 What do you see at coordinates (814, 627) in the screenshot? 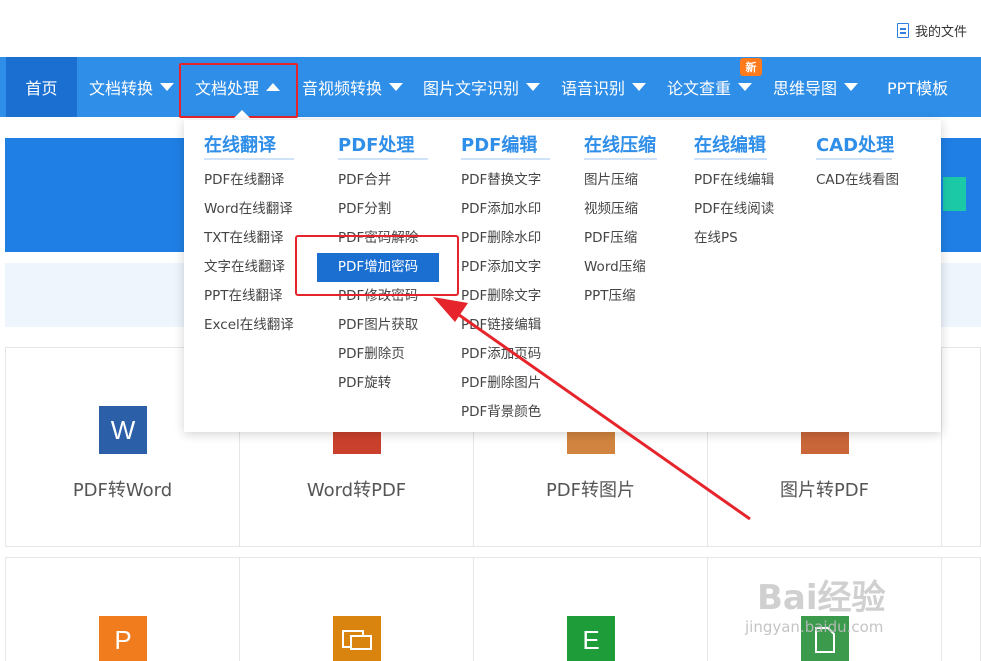
I see `watermark-url: jingyan.baidu.com` at bounding box center [814, 627].